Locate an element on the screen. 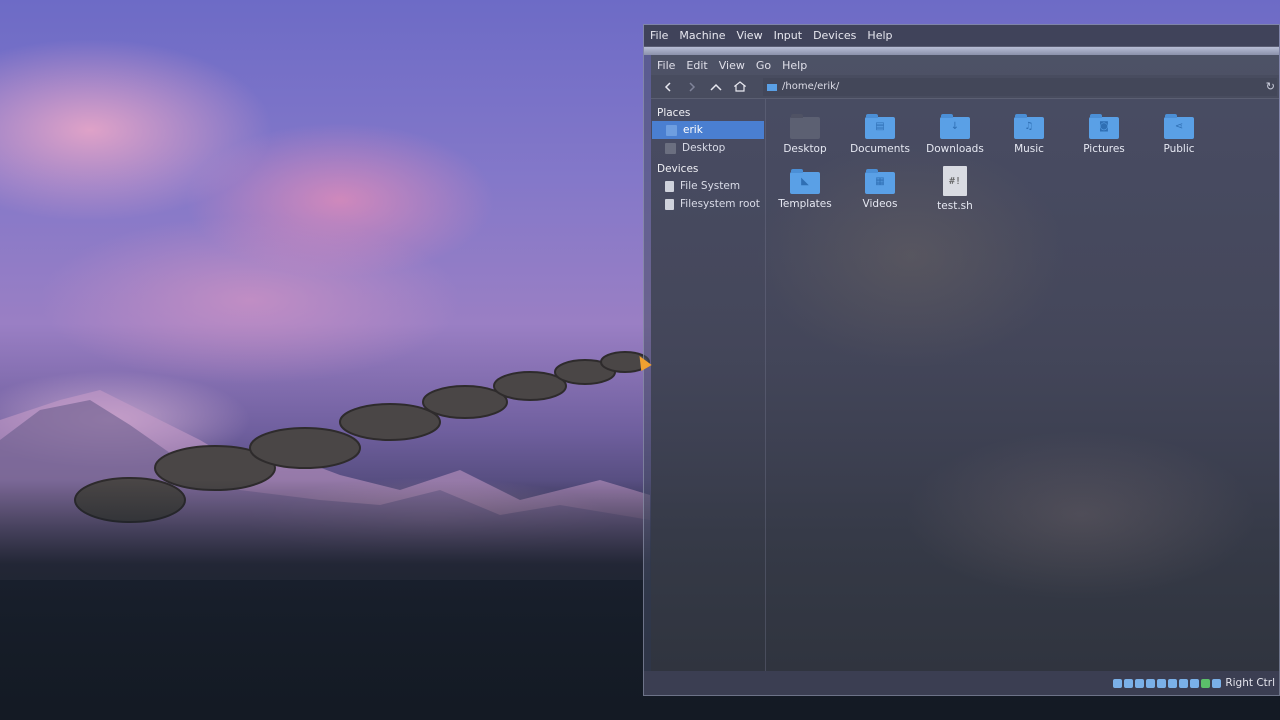  up-button is located at coordinates (716, 87).